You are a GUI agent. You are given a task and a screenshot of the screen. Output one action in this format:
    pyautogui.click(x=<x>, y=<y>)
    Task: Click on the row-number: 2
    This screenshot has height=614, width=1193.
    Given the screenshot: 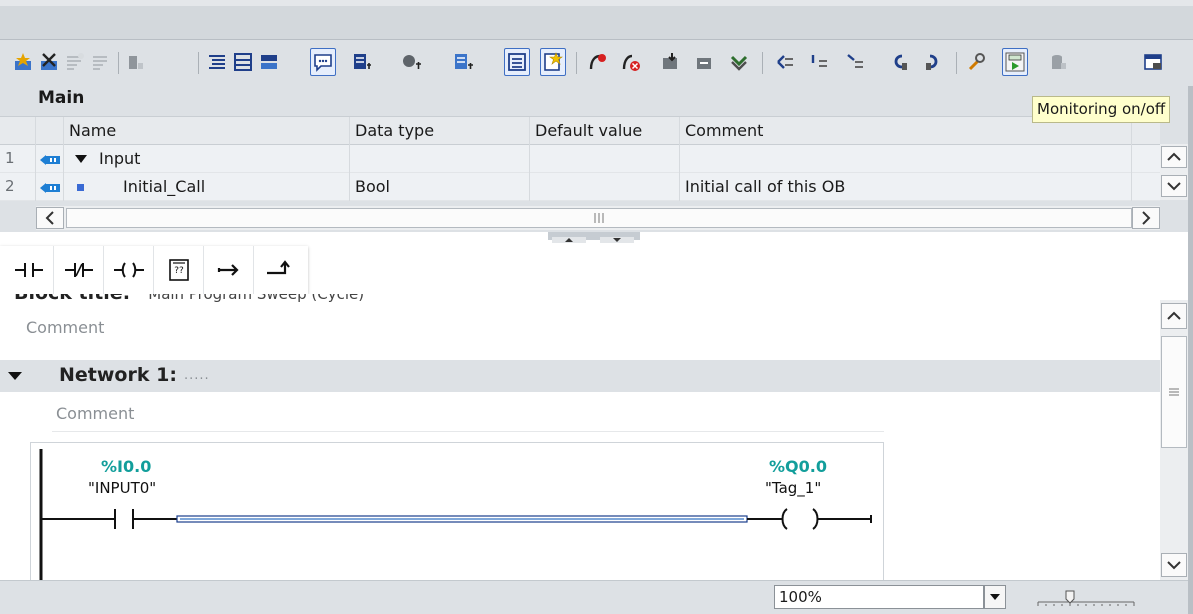 What is the action you would take?
    pyautogui.click(x=18, y=187)
    